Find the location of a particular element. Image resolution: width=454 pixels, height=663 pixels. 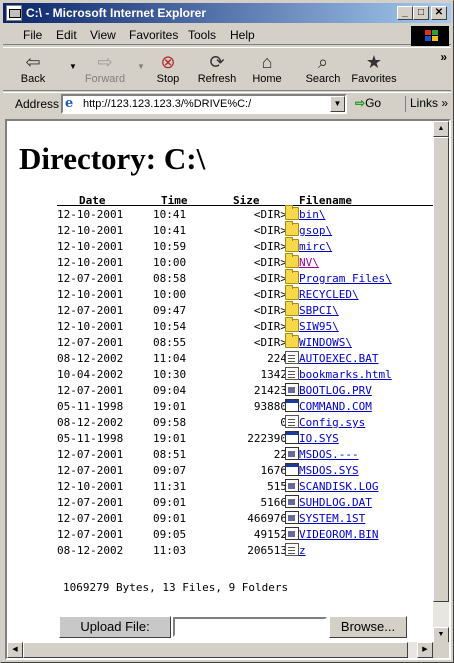

row-filename-link: SYSTEM.1ST is located at coordinates (332, 518).